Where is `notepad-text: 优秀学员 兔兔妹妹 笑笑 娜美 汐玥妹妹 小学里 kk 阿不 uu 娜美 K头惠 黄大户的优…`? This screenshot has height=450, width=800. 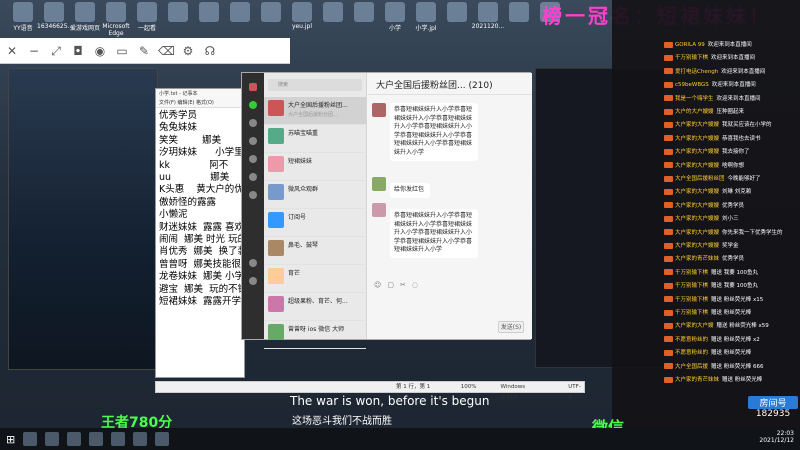 notepad-text: 优秀学员 兔兔妹妹 笑笑 娜美 汐玥妹妹 小学里 kk 阿不 uu 娜美 K头惠 黄大户的优… is located at coordinates (200, 240).